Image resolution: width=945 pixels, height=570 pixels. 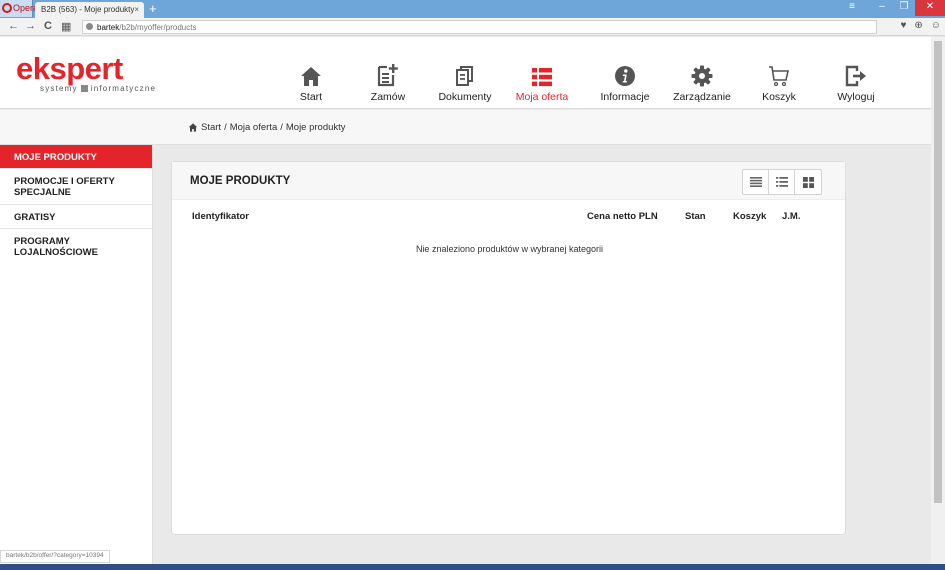 What do you see at coordinates (464, 76) in the screenshot?
I see `documents-icon` at bounding box center [464, 76].